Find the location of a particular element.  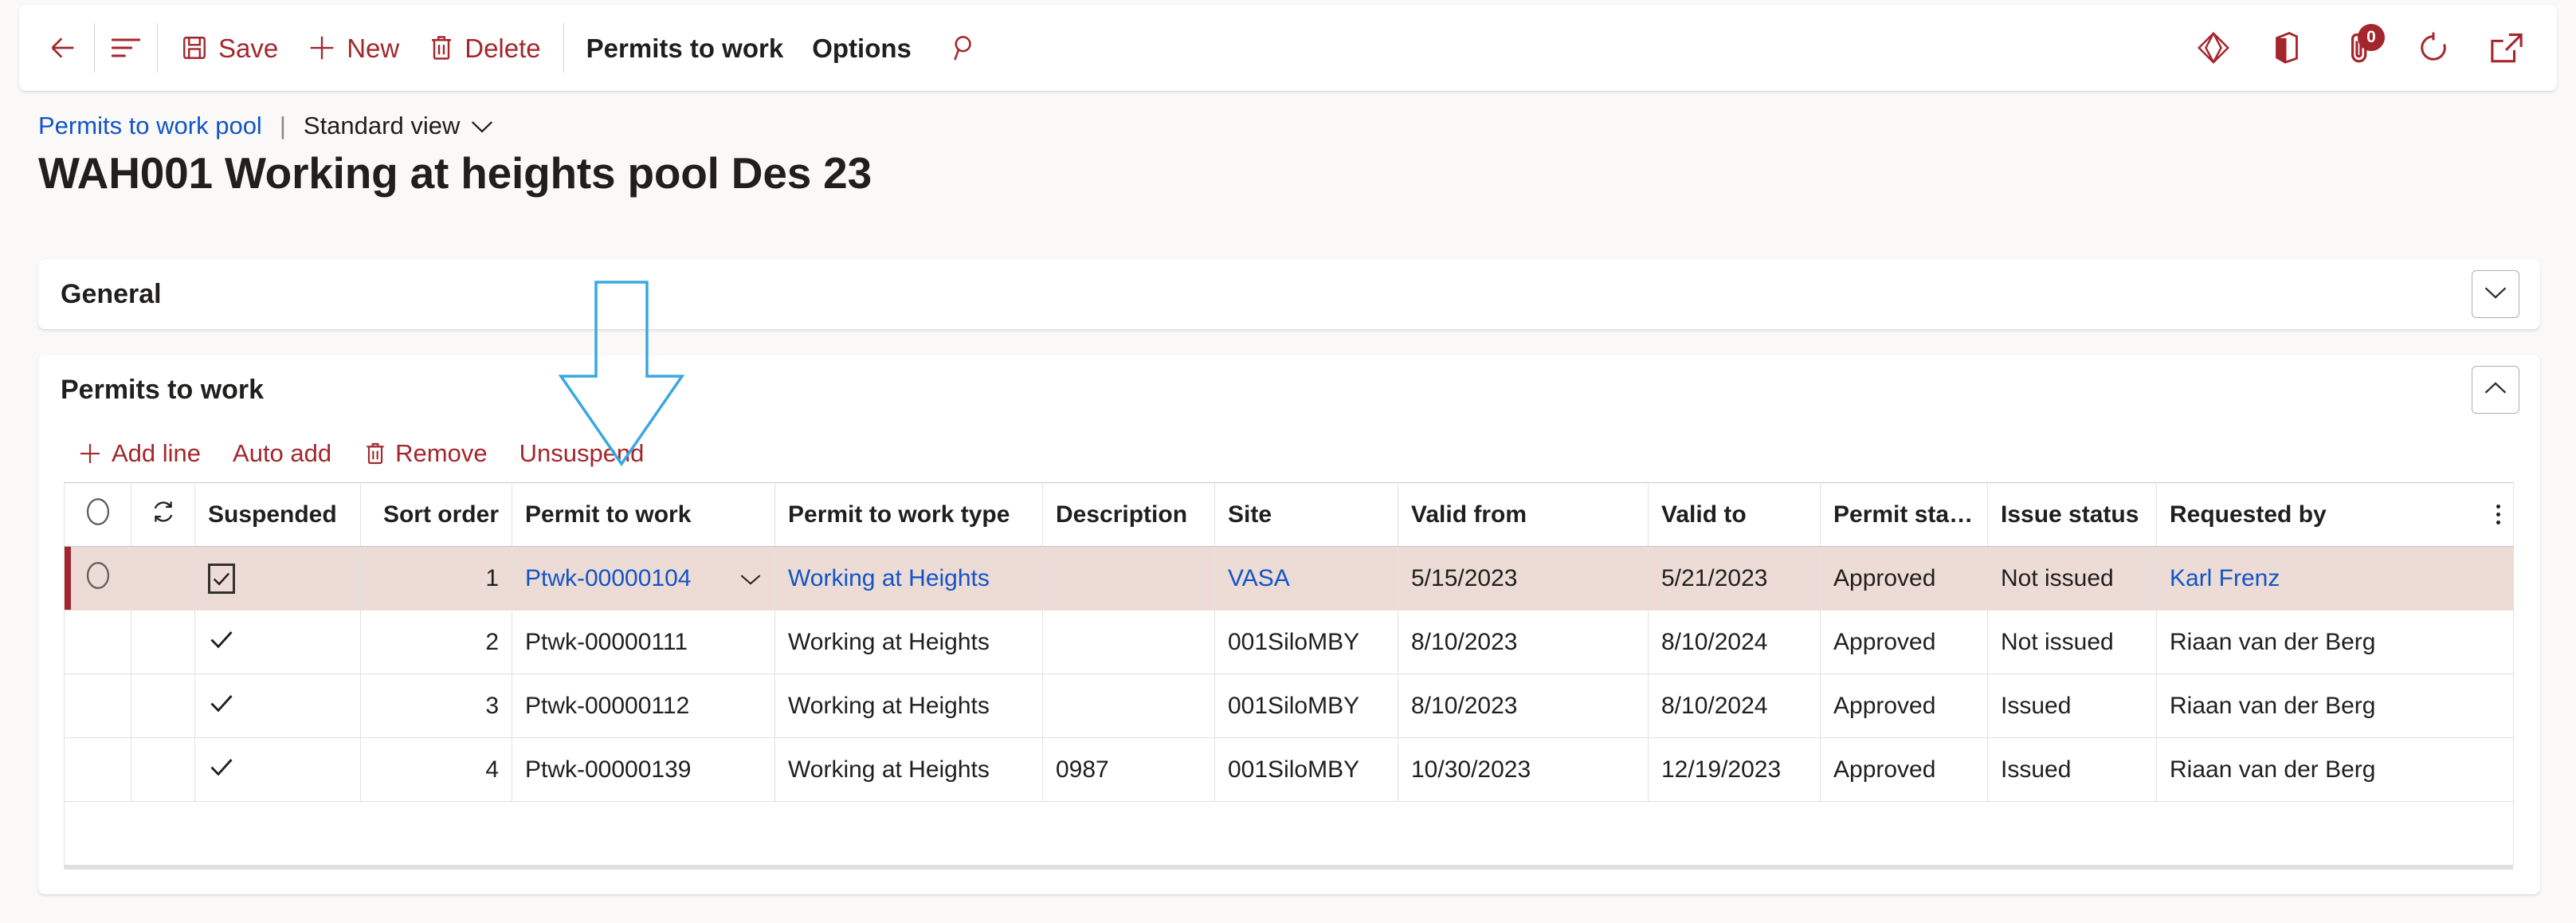

sort-order-cell: 4 is located at coordinates (436, 769).